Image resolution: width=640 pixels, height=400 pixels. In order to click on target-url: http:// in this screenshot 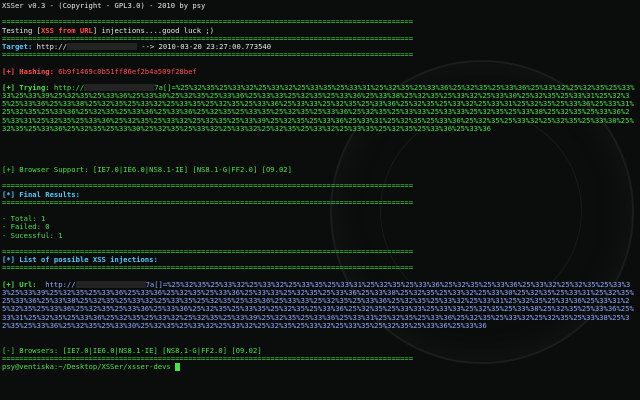, I will do `click(51, 46)`.